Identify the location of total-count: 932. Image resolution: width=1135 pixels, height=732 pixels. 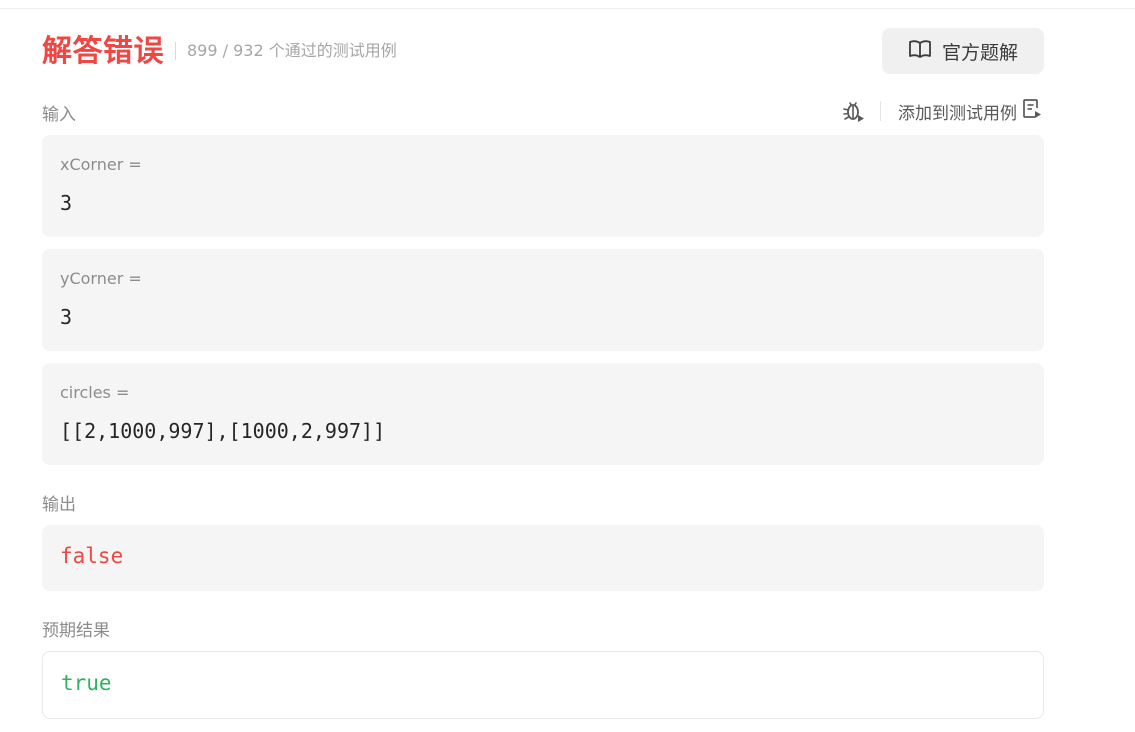
(248, 50).